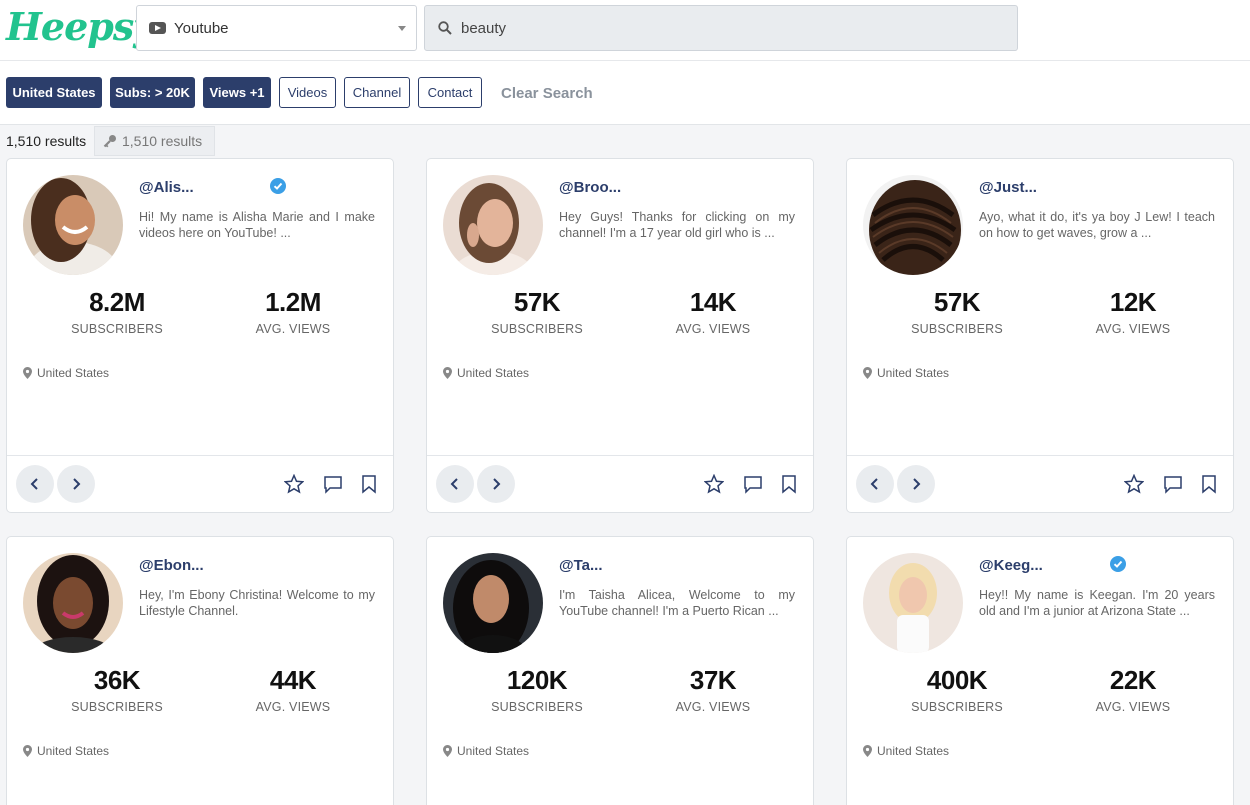 The height and width of the screenshot is (805, 1250). Describe the element at coordinates (1133, 311) in the screenshot. I see `avg-views-stat: 12K AVG. VIEWS` at that location.